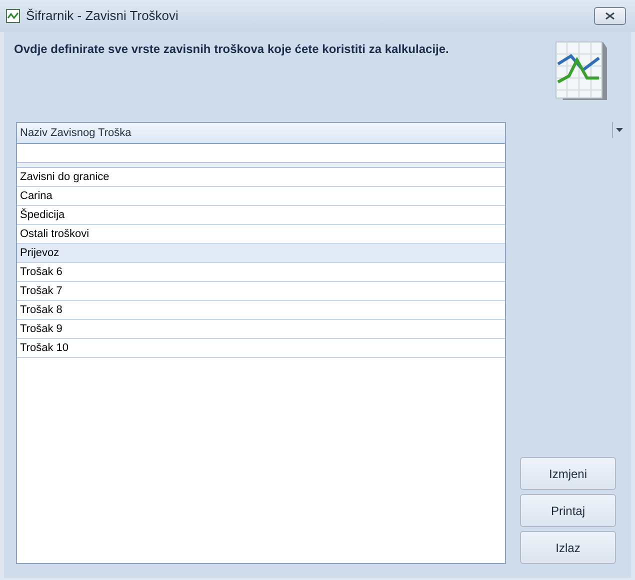 The width and height of the screenshot is (635, 580). Describe the element at coordinates (13, 16) in the screenshot. I see `app-icon` at that location.